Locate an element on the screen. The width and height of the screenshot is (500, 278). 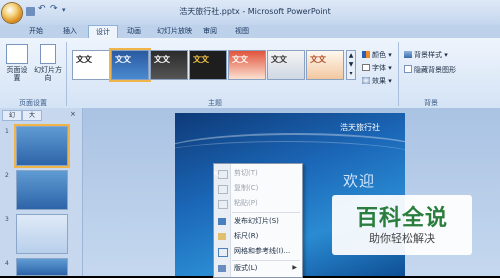
checkbox-icon is located at coordinates (408, 69).